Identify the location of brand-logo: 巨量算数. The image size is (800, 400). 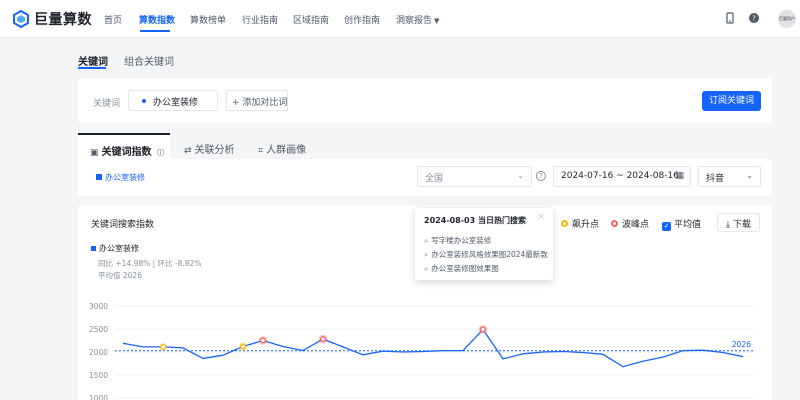
(52, 19).